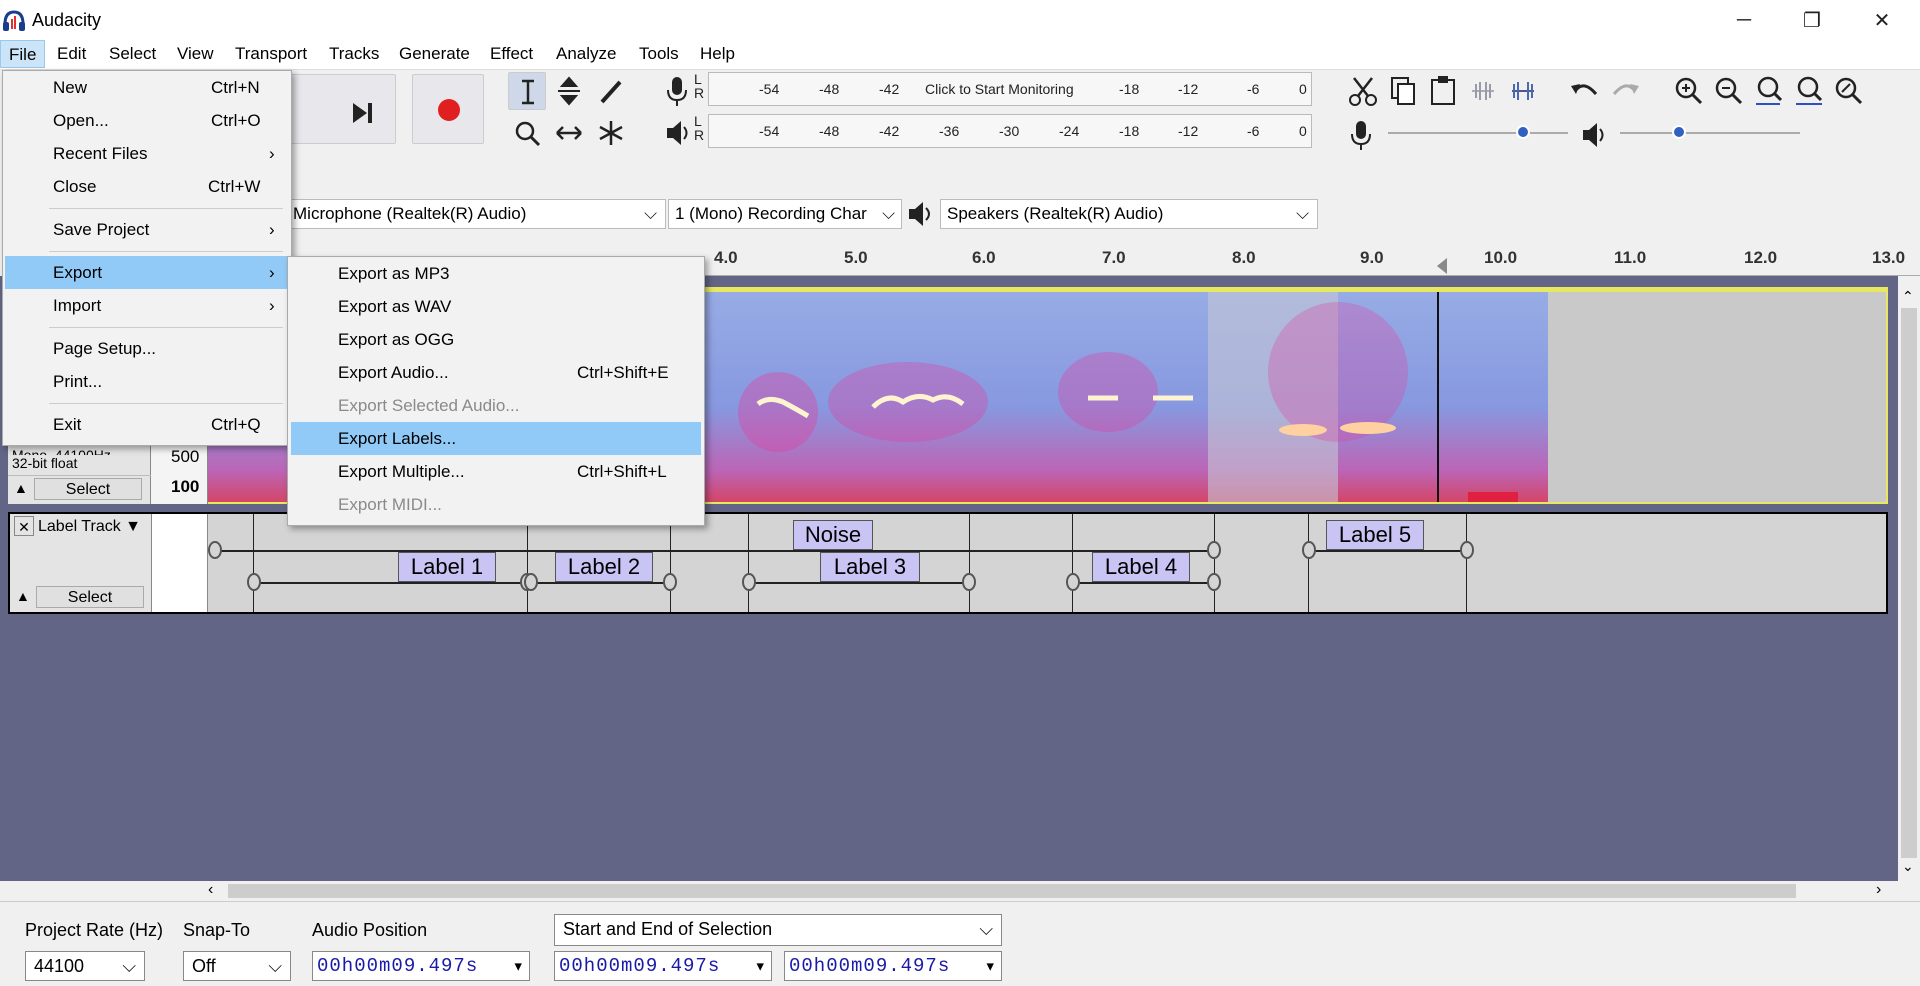 The width and height of the screenshot is (1920, 986). What do you see at coordinates (476, 214) in the screenshot?
I see `input-device-select: Microphone (Realtek(R) Audio) ⌵` at bounding box center [476, 214].